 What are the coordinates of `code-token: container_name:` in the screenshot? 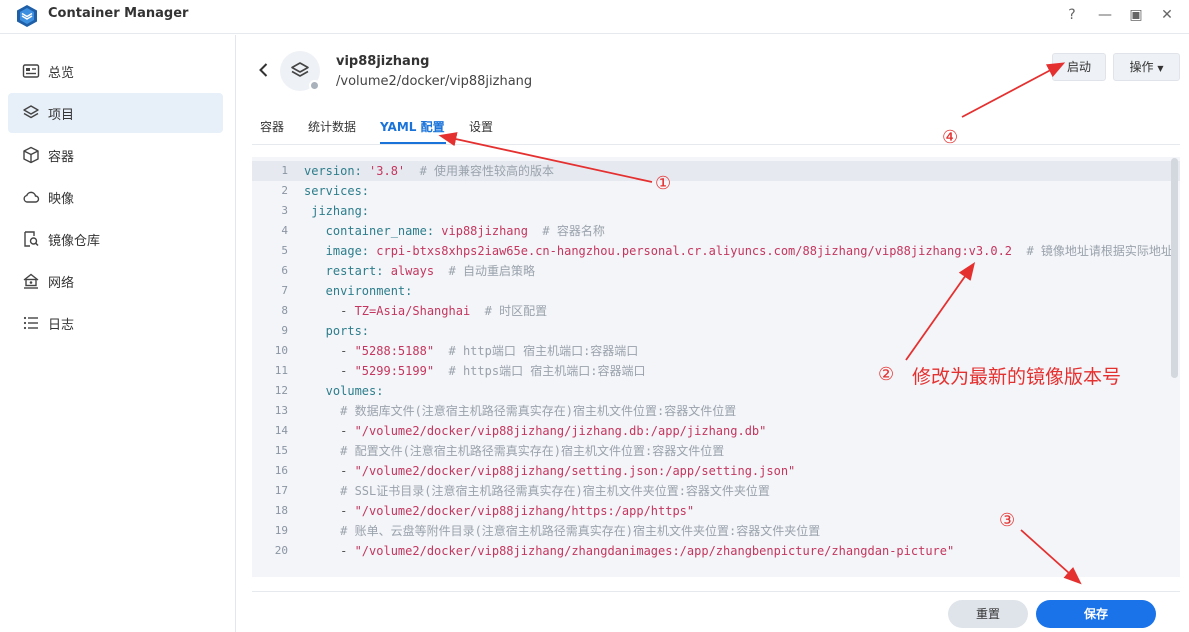 It's located at (373, 231).